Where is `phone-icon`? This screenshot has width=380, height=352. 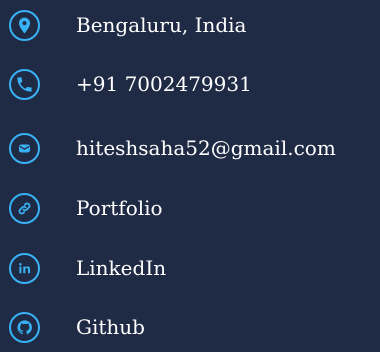
phone-icon is located at coordinates (24, 84).